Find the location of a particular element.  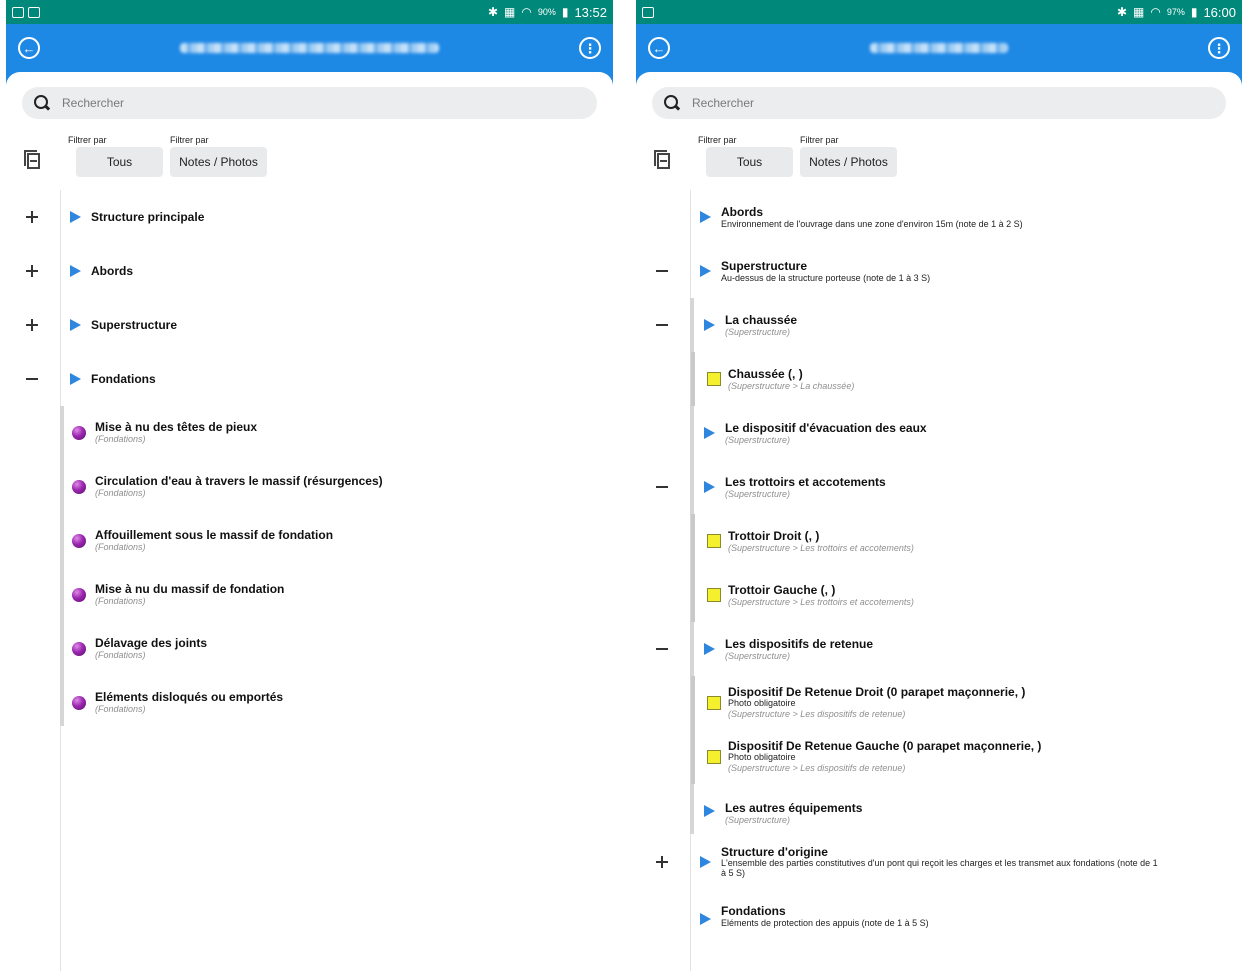

list-item: Délavage des joints (Fondations) is located at coordinates (309, 649).